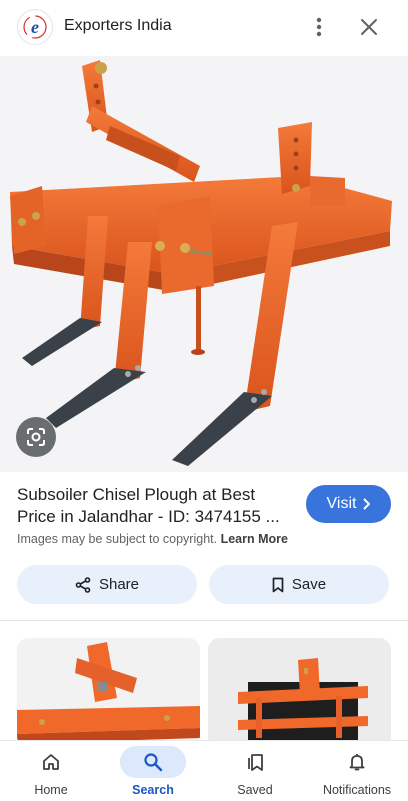 The height and width of the screenshot is (801, 408). I want to click on nav-saved-icon-container, so click(255, 762).